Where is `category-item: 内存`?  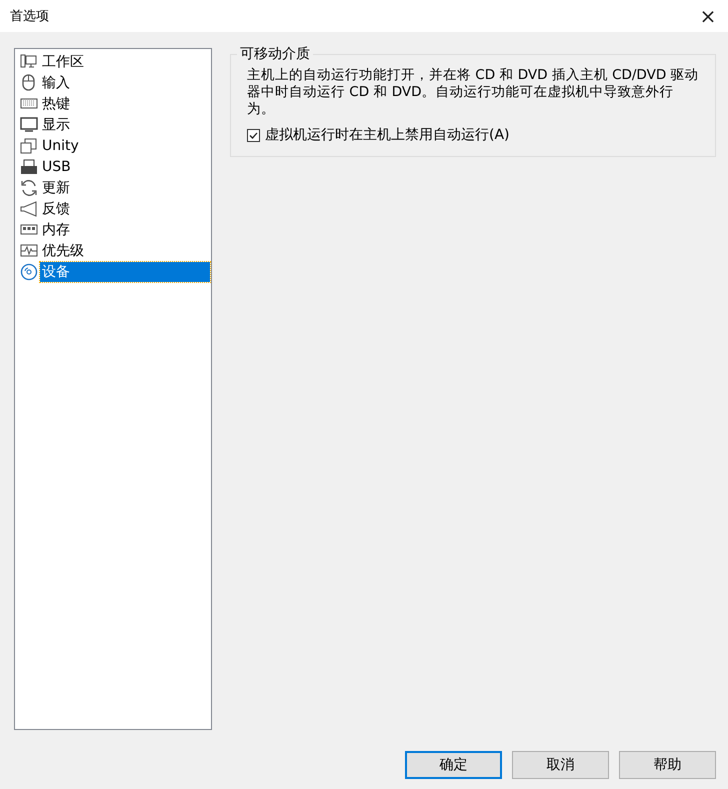
category-item: 内存 is located at coordinates (125, 230).